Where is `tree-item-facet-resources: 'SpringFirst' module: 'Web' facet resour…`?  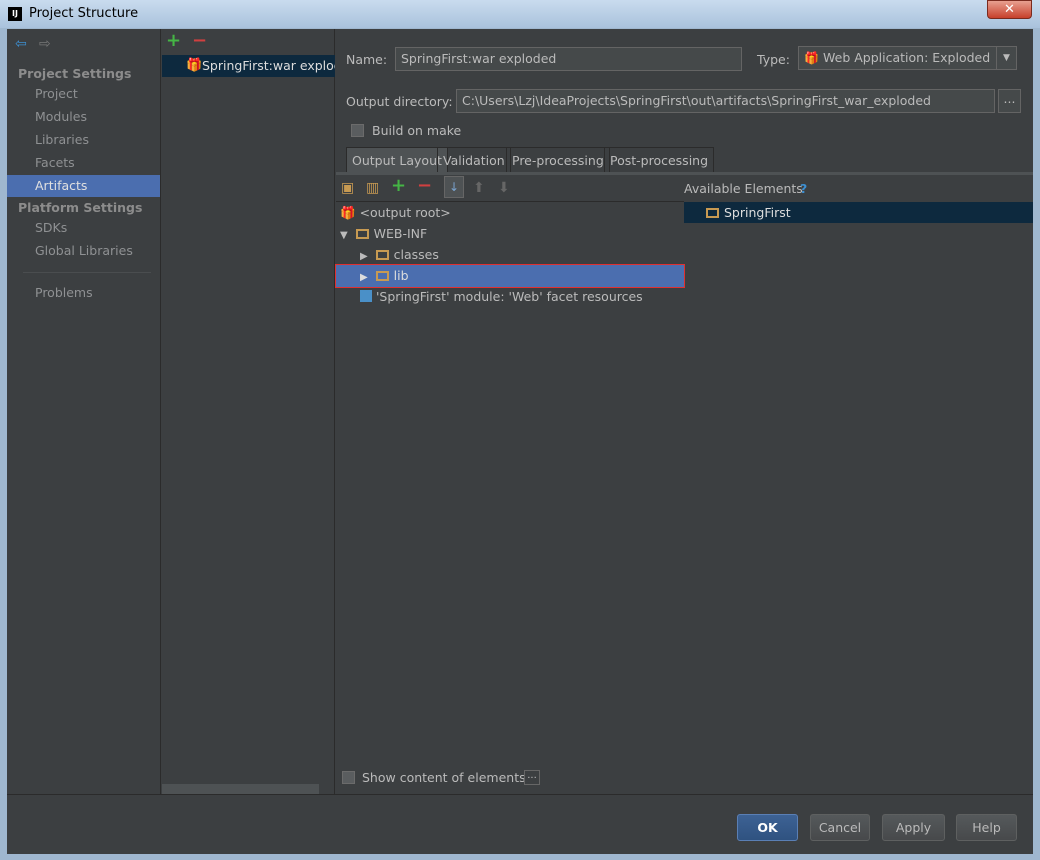 tree-item-facet-resources: 'SpringFirst' module: 'Web' facet resour… is located at coordinates (501, 296).